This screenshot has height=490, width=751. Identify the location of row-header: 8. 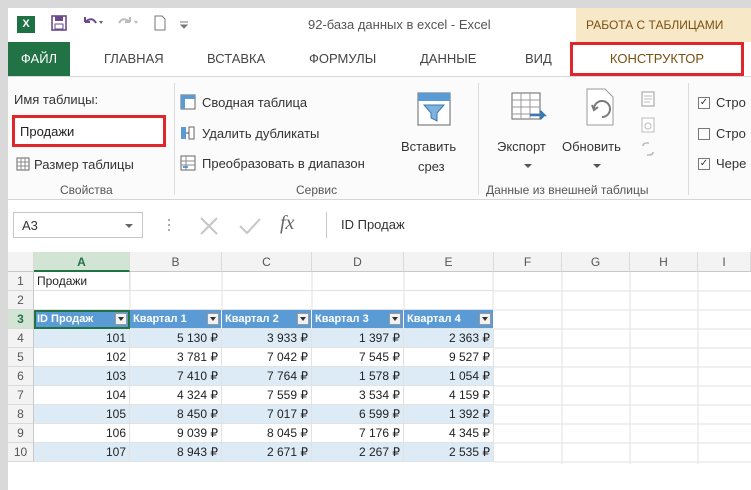
(21, 414).